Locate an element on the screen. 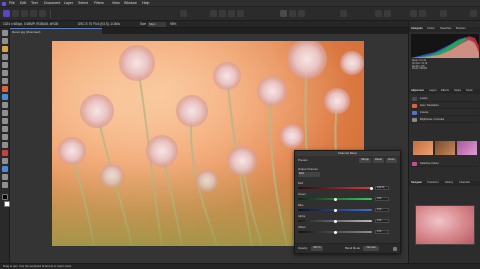 Image resolution: width=480 pixels, height=269 pixels. snapping-icon is located at coordinates (343, 13).